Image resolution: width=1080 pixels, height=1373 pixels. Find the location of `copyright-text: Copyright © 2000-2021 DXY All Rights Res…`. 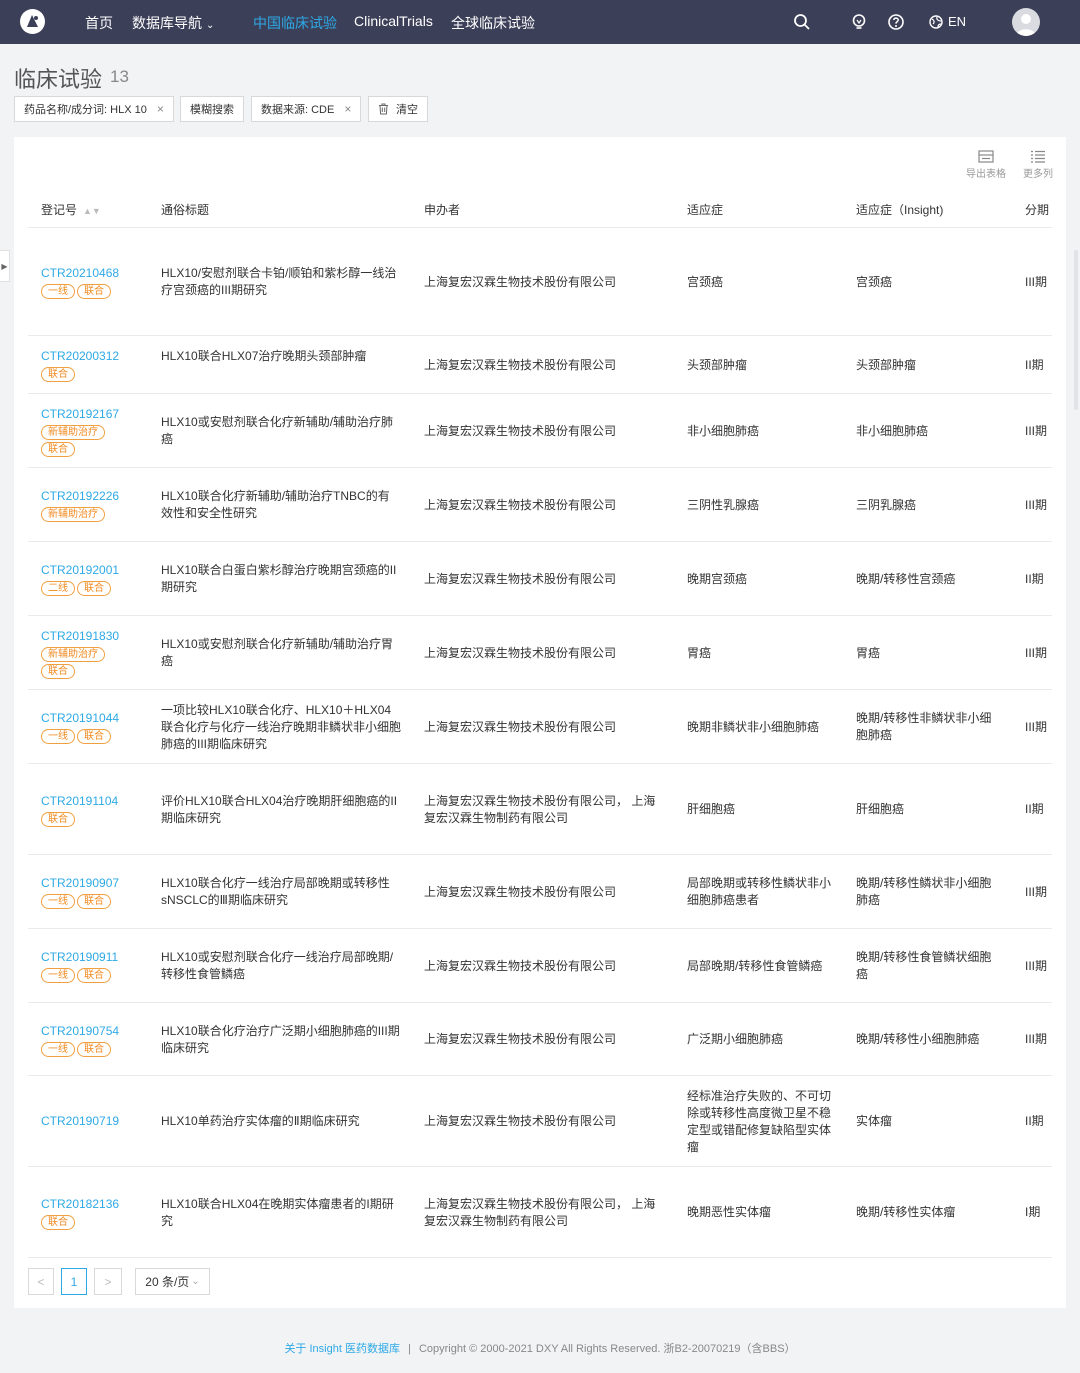

copyright-text: Copyright © 2000-2021 DXY All Rights Res… is located at coordinates (607, 1349).